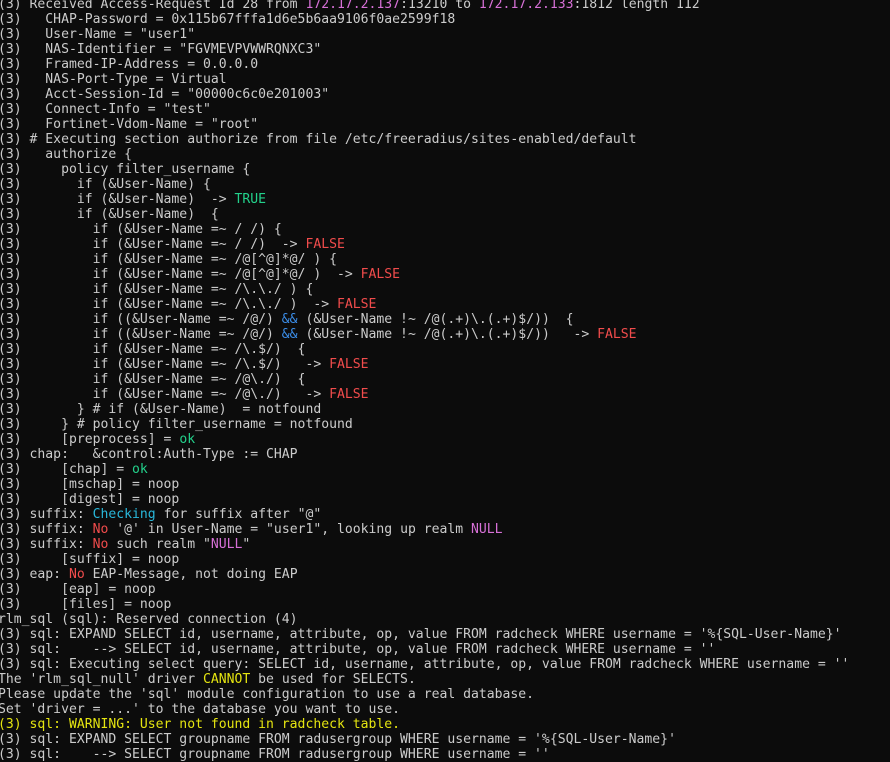 The width and height of the screenshot is (890, 762). I want to click on log-text: (3) [digest] = noop, so click(90, 499).